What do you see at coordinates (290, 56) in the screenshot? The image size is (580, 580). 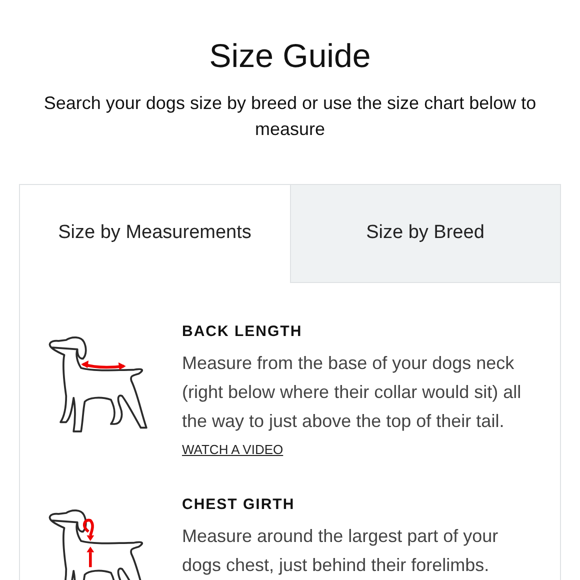 I see `page-title: Size Guide` at bounding box center [290, 56].